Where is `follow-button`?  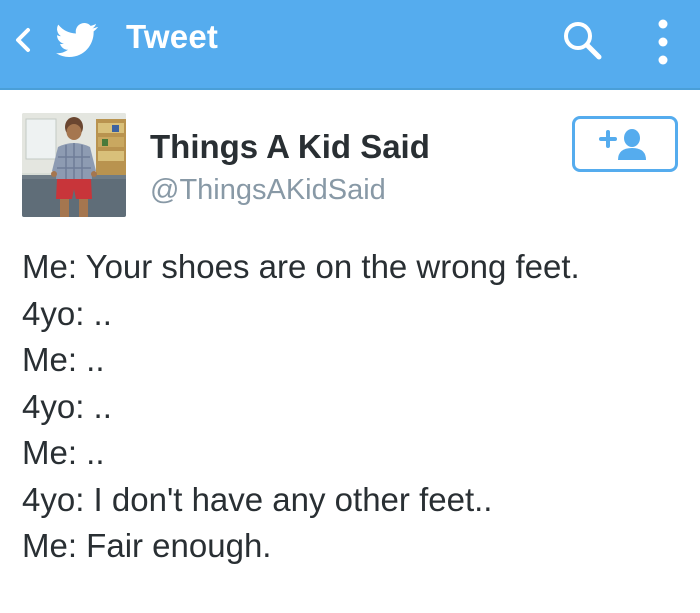 follow-button is located at coordinates (625, 144).